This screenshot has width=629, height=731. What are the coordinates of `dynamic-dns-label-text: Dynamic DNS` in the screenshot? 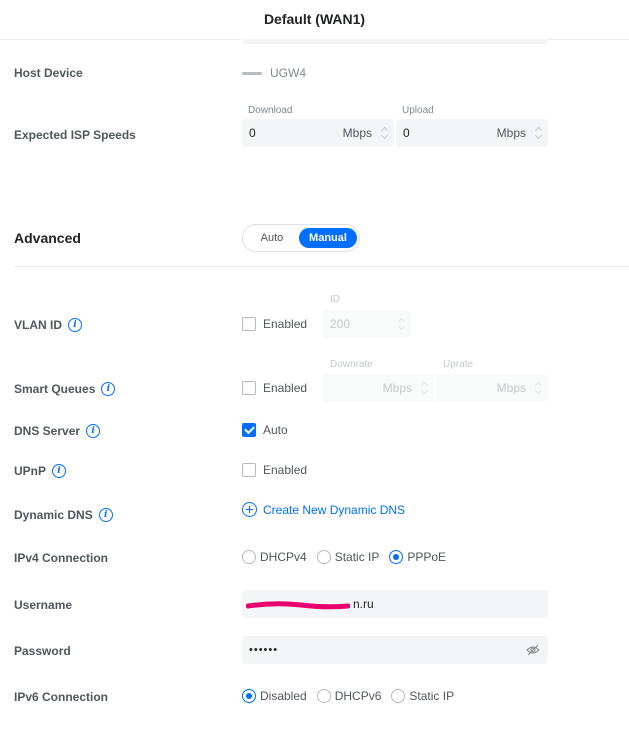 It's located at (53, 515).